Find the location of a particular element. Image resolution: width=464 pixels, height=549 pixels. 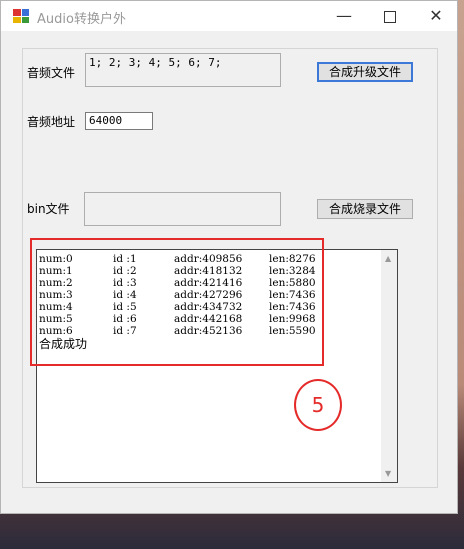

scroll-down-icon: ▼ is located at coordinates (388, 473).